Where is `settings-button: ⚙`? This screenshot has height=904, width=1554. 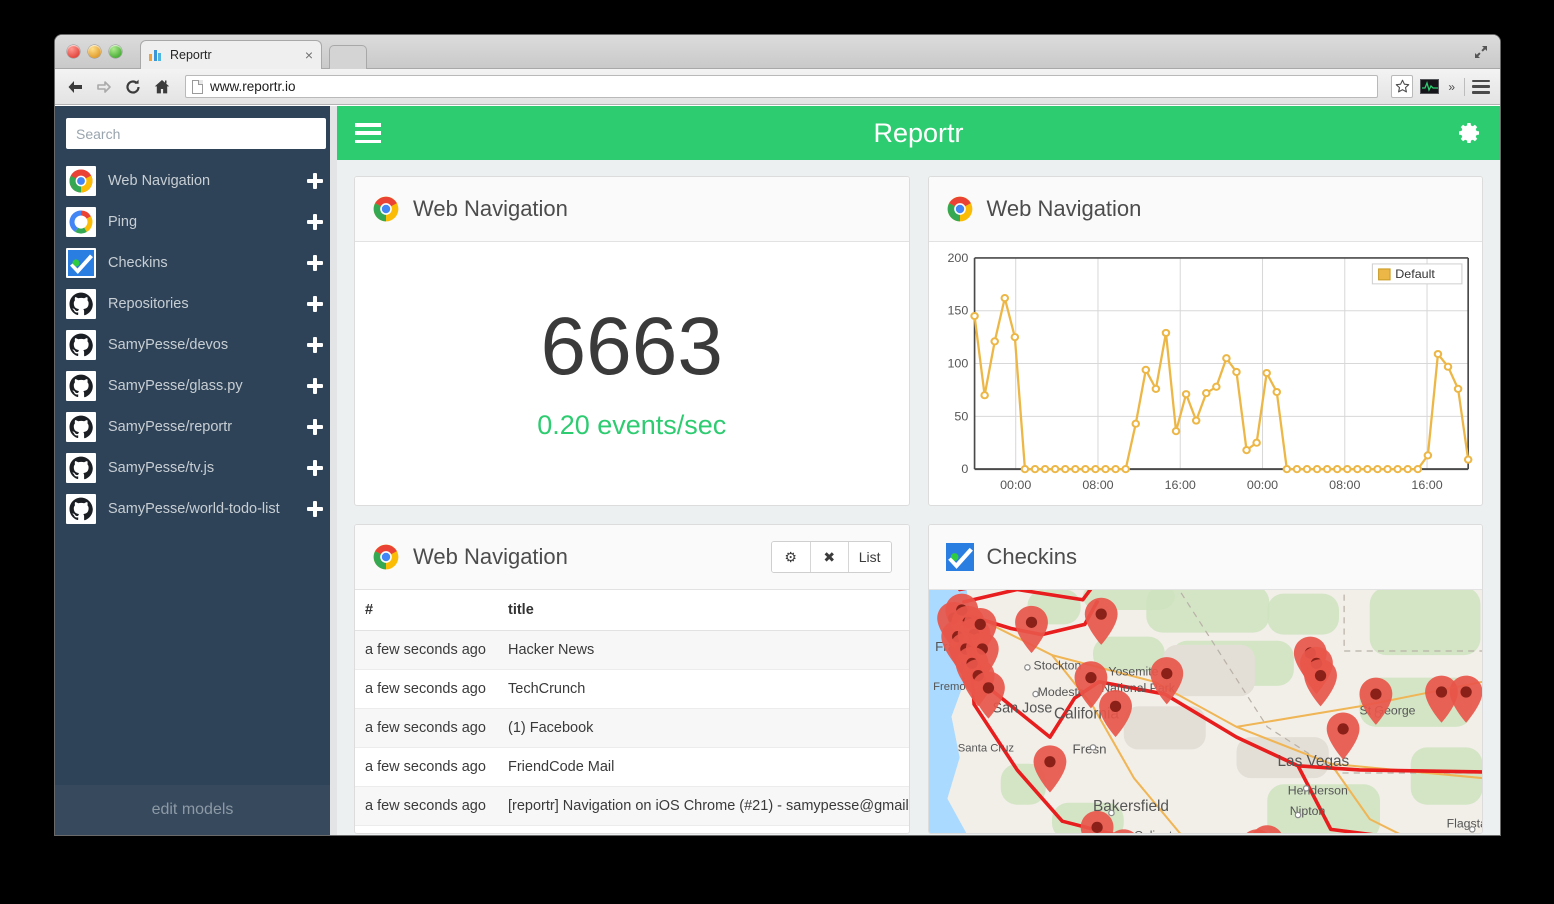
settings-button: ⚙ is located at coordinates (790, 557).